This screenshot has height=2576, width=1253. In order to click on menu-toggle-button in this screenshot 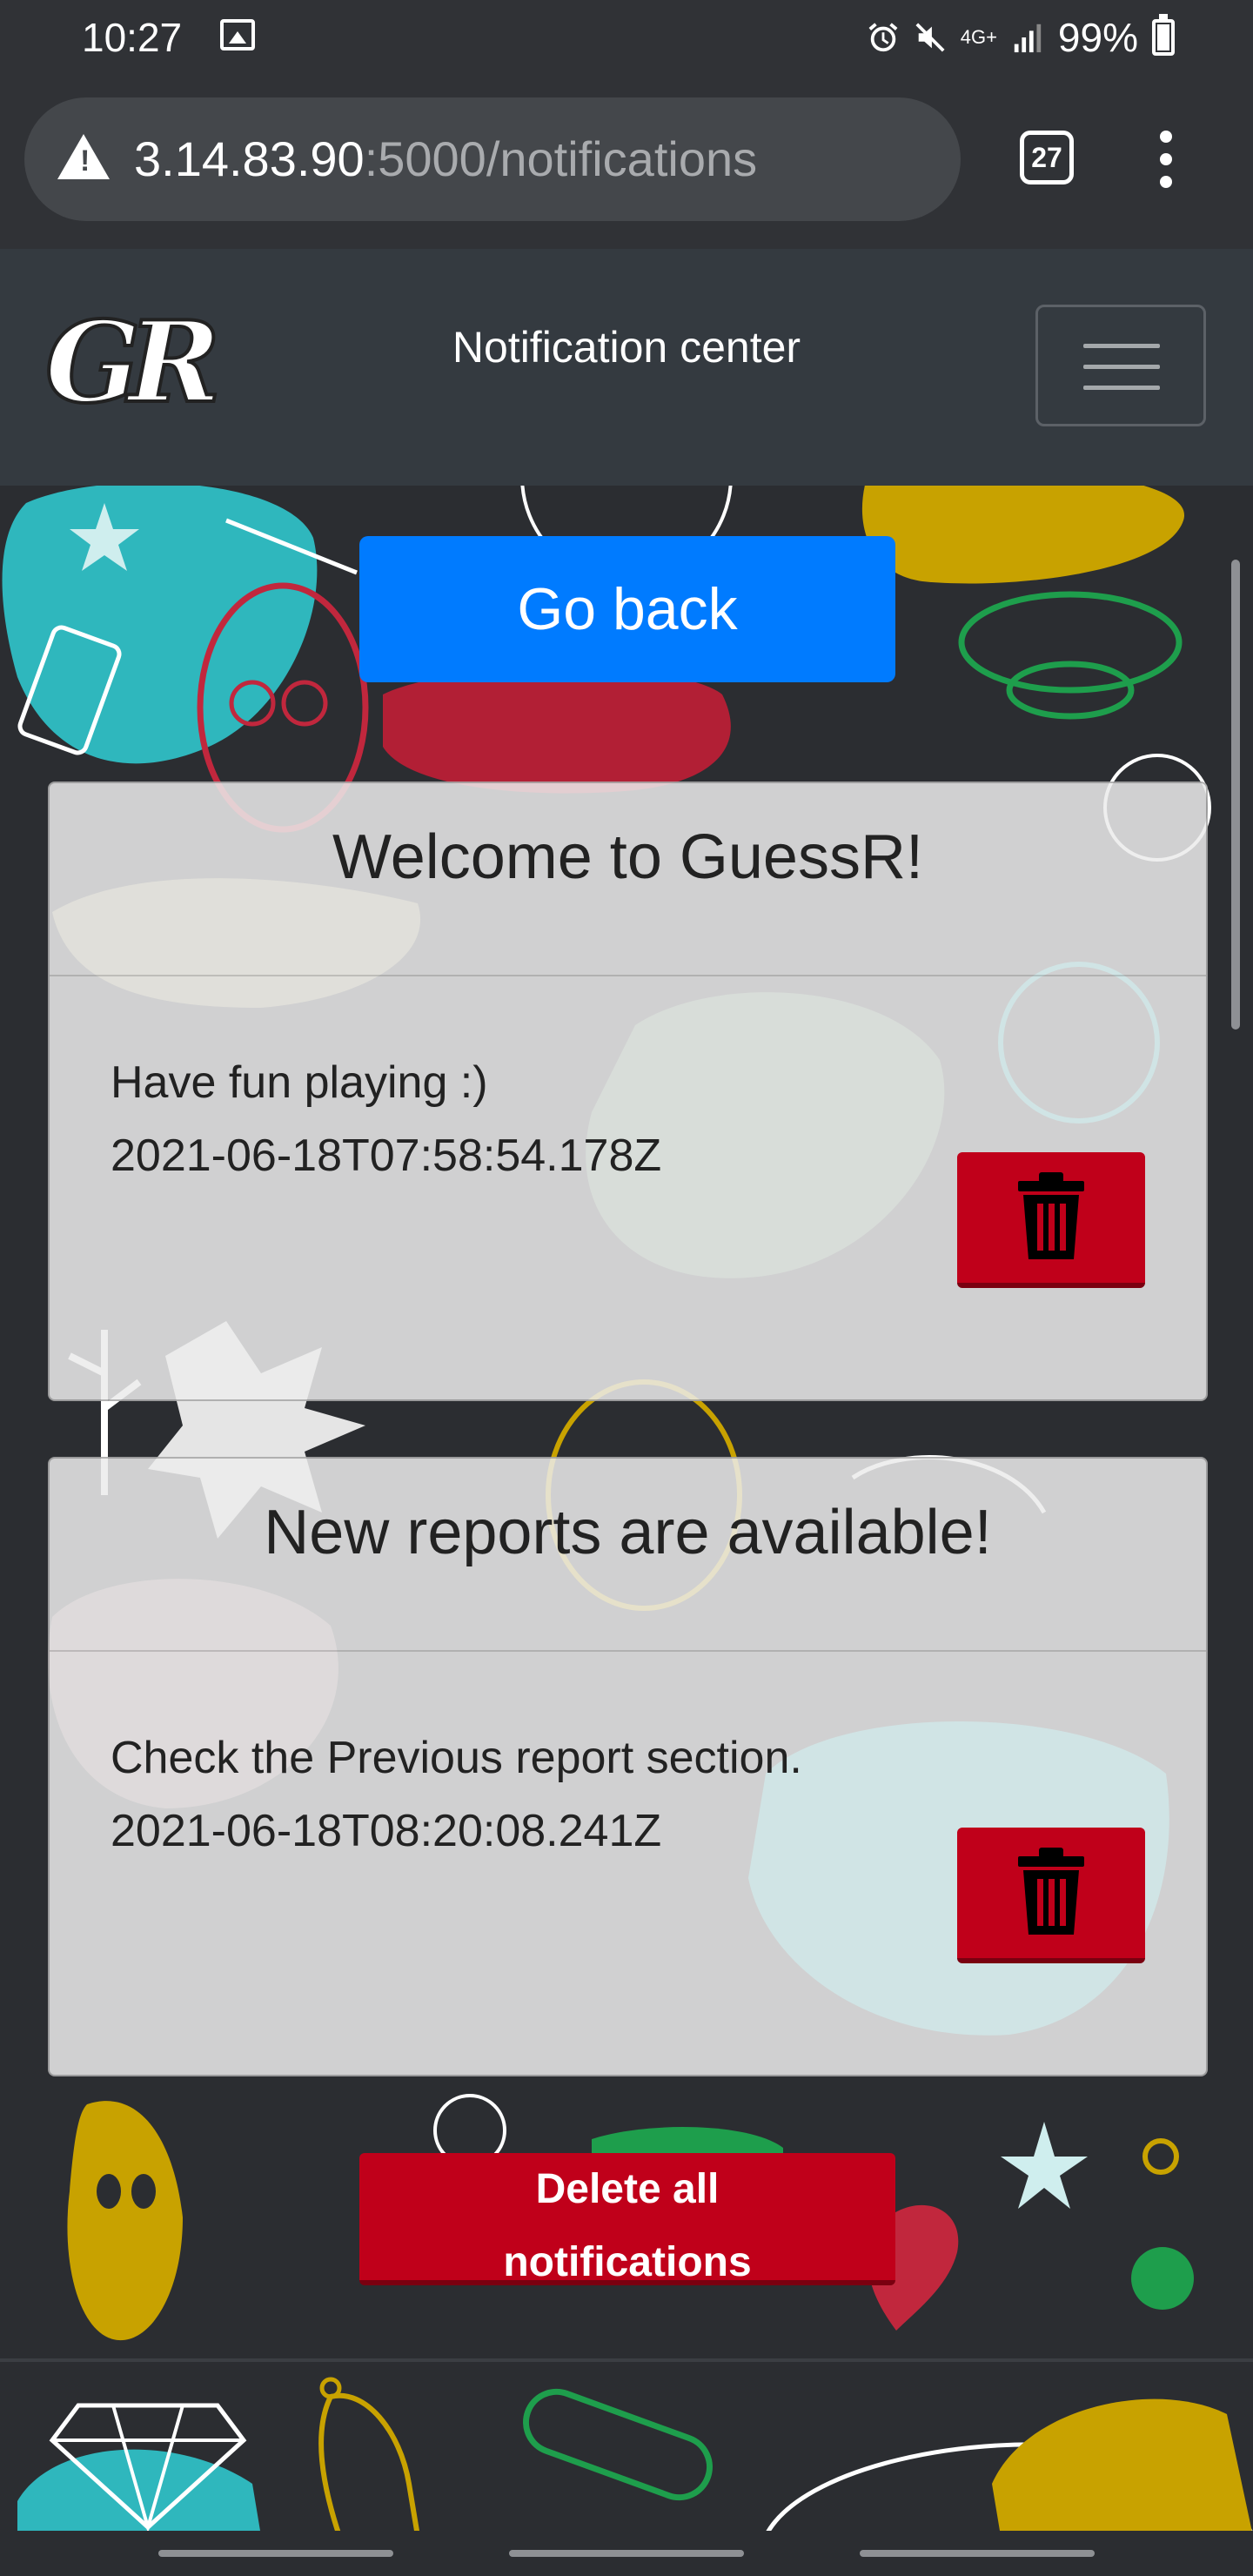, I will do `click(1120, 366)`.